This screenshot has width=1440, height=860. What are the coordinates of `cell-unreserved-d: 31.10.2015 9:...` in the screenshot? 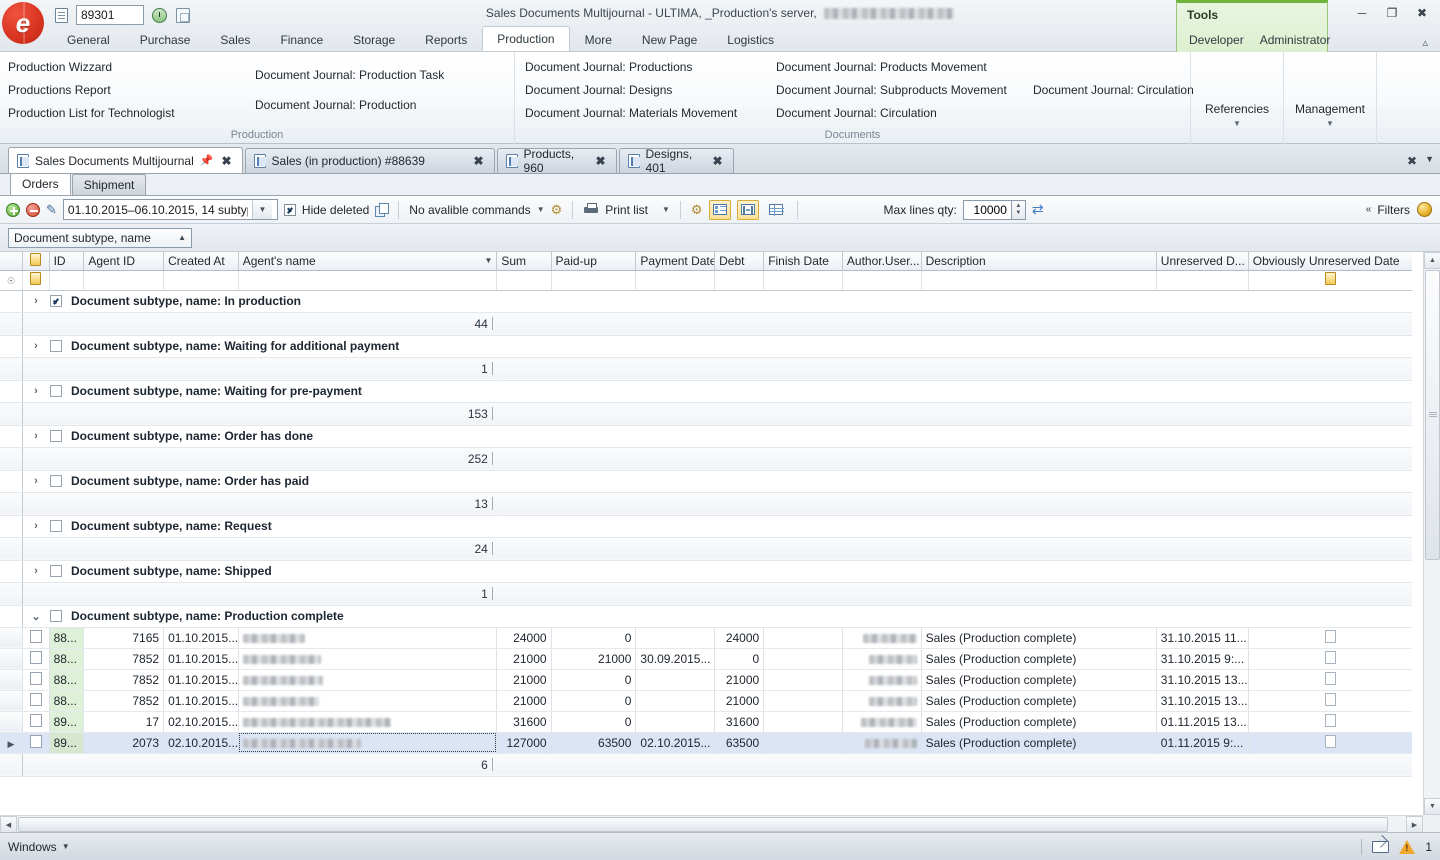 It's located at (1202, 659).